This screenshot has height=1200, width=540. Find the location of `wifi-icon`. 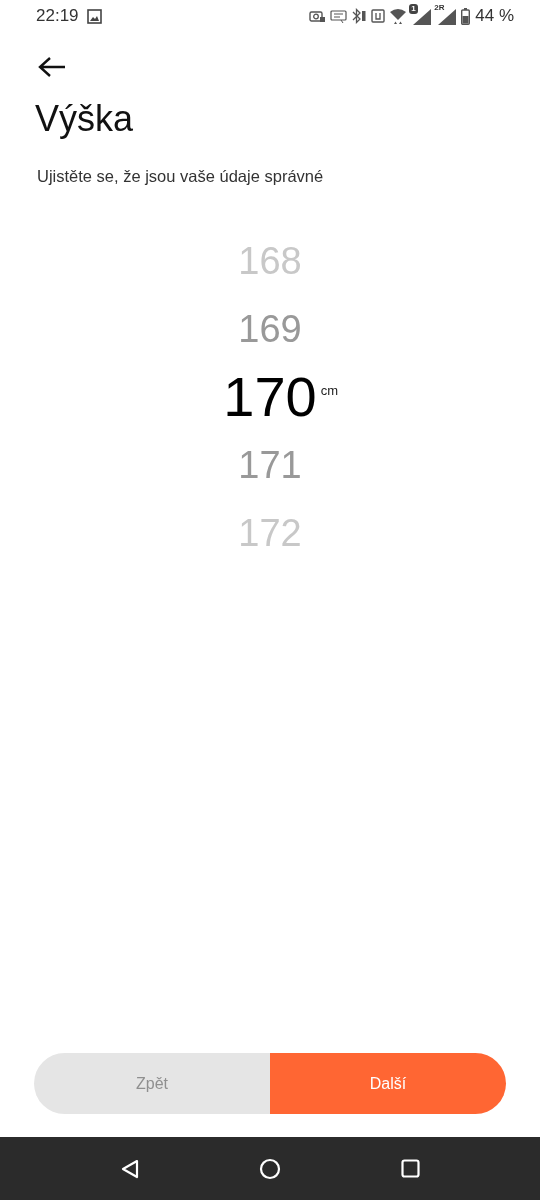

wifi-icon is located at coordinates (398, 16).